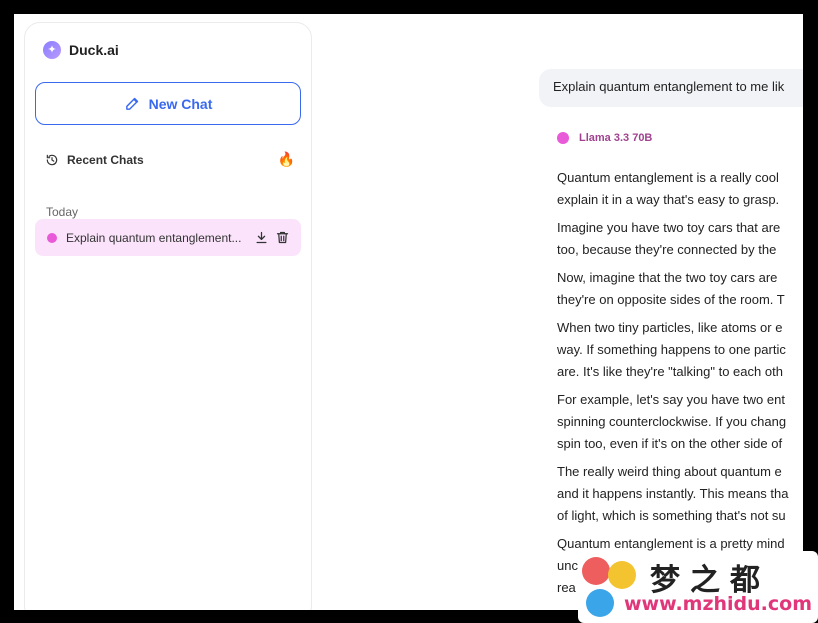  Describe the element at coordinates (671, 299) in the screenshot. I see `response-line: they're on opposite sides of the room. T` at that location.